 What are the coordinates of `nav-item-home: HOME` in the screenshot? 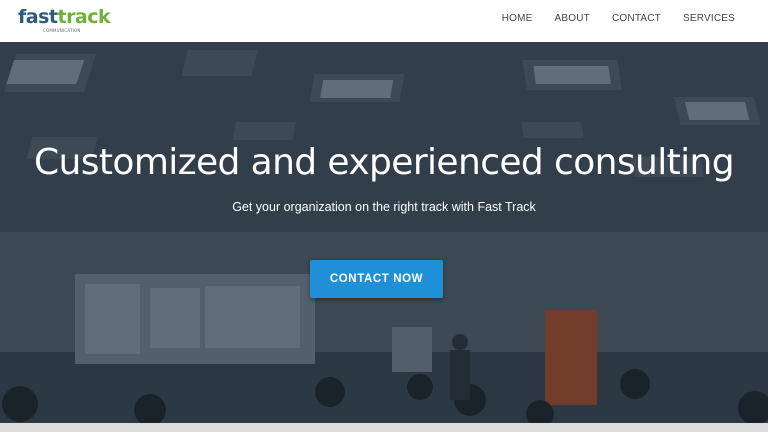 It's located at (517, 18).